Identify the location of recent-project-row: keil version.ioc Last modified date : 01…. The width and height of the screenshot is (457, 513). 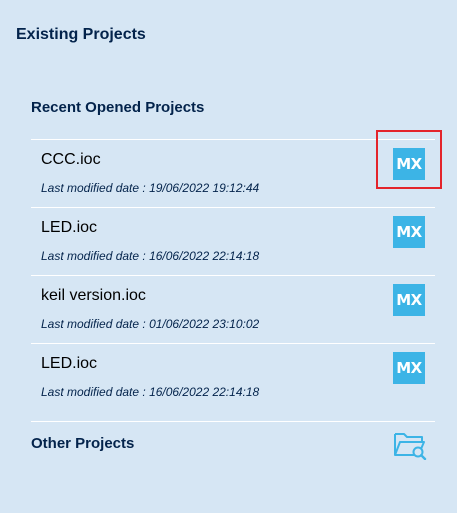
(233, 310).